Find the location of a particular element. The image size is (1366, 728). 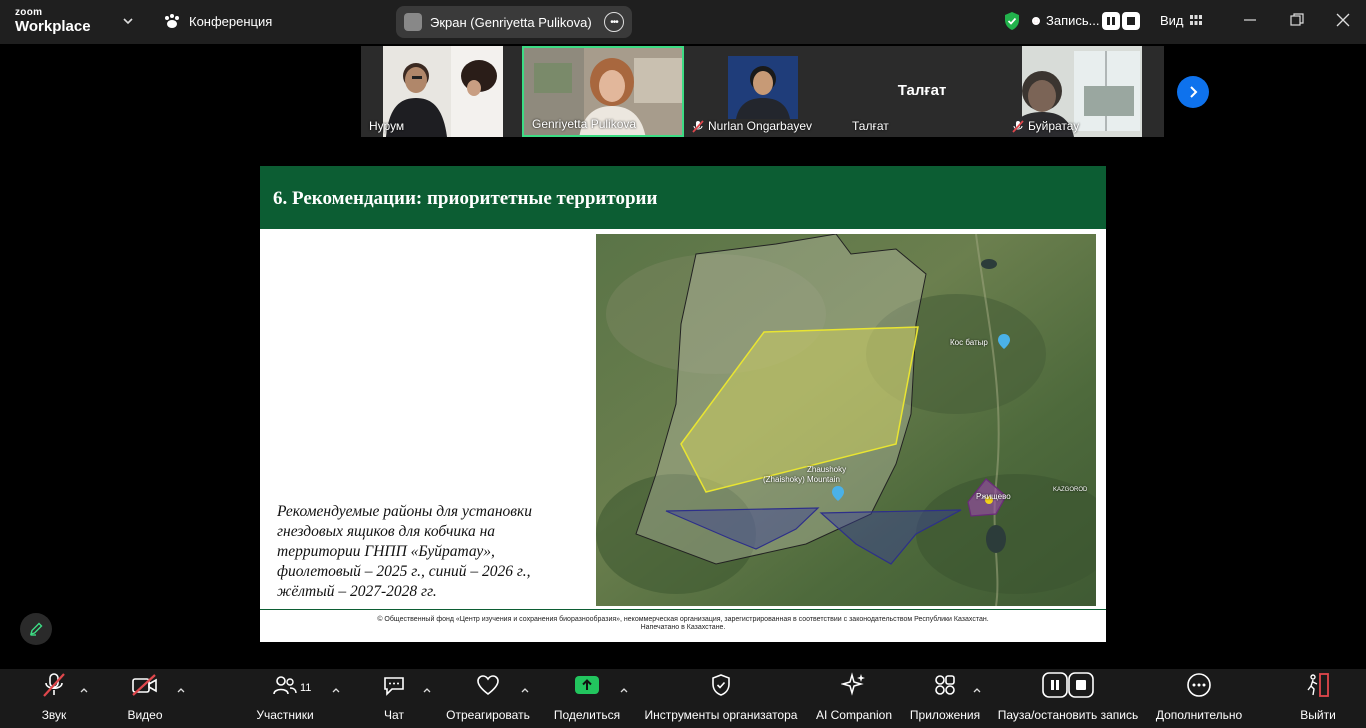

participant-display-name: Талғат is located at coordinates (922, 90).